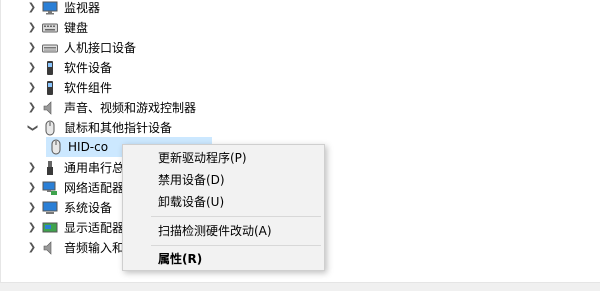 The height and width of the screenshot is (291, 600). What do you see at coordinates (300, 286) in the screenshot?
I see `horizontal-scrollbar` at bounding box center [300, 286].